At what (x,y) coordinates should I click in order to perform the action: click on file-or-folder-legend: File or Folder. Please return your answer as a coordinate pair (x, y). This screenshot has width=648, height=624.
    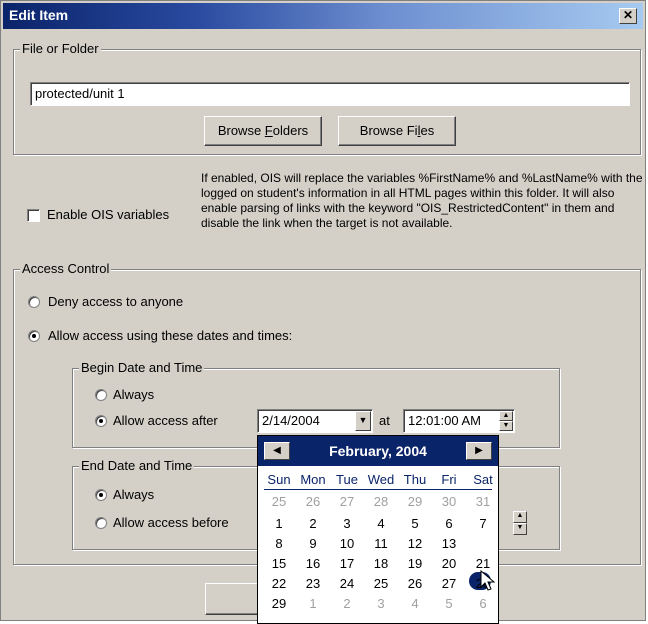
    Looking at the image, I should click on (60, 48).